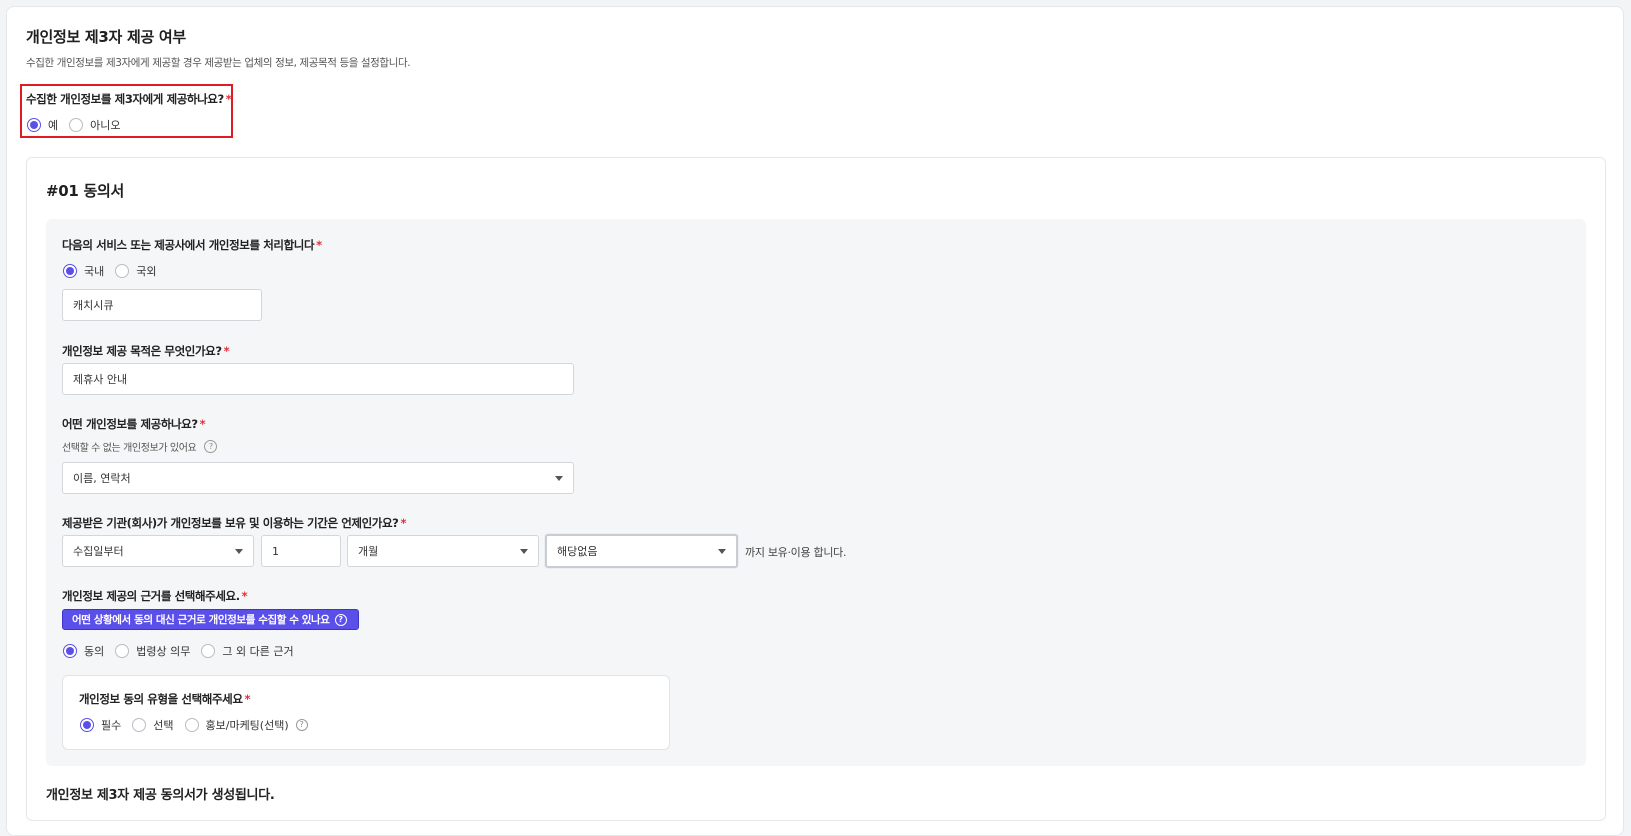 The image size is (1631, 836). I want to click on items-hint: 선택할 수 없는 개인정보가 있어요 ?, so click(140, 446).